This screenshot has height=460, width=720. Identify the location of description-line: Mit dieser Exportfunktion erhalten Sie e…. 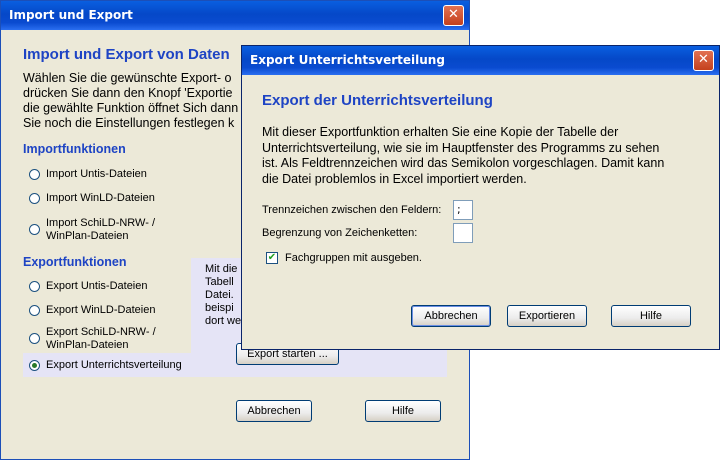
(440, 132).